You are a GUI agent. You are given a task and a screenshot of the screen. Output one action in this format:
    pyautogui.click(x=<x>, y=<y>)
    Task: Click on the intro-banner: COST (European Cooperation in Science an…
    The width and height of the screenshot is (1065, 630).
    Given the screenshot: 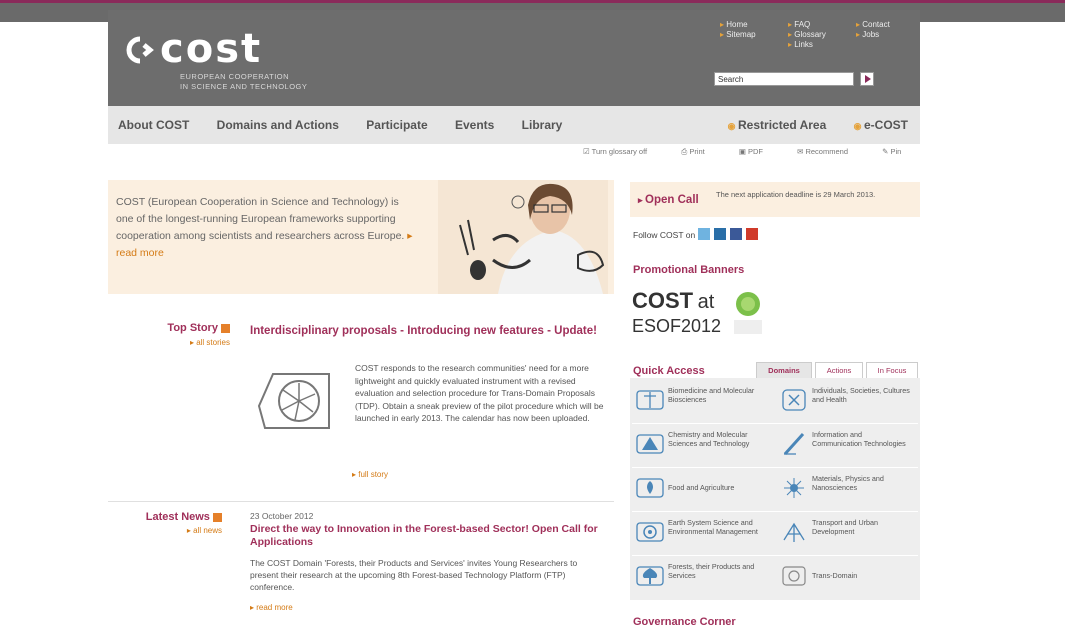 What is the action you would take?
    pyautogui.click(x=361, y=237)
    